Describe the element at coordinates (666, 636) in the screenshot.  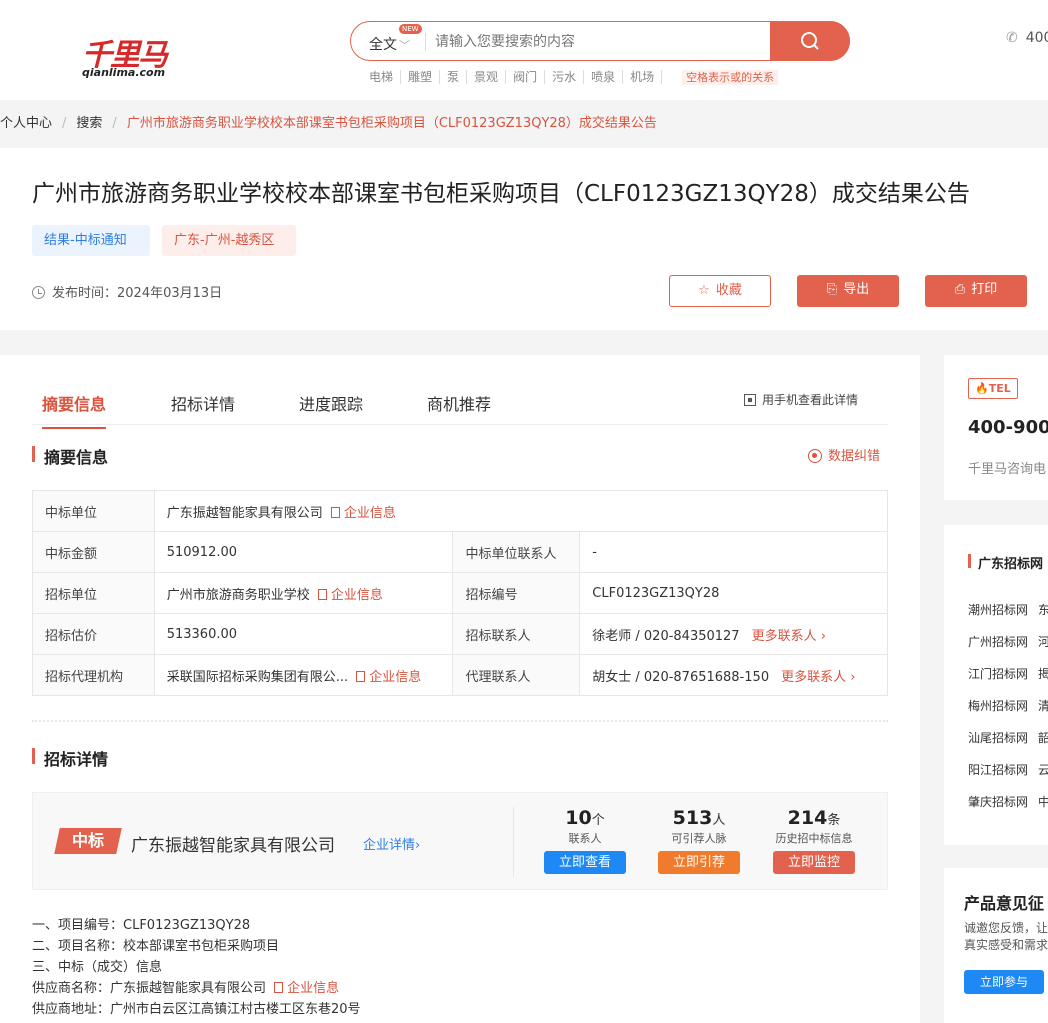
I see `tender-contact: 徐老师 / 020-84350127` at that location.